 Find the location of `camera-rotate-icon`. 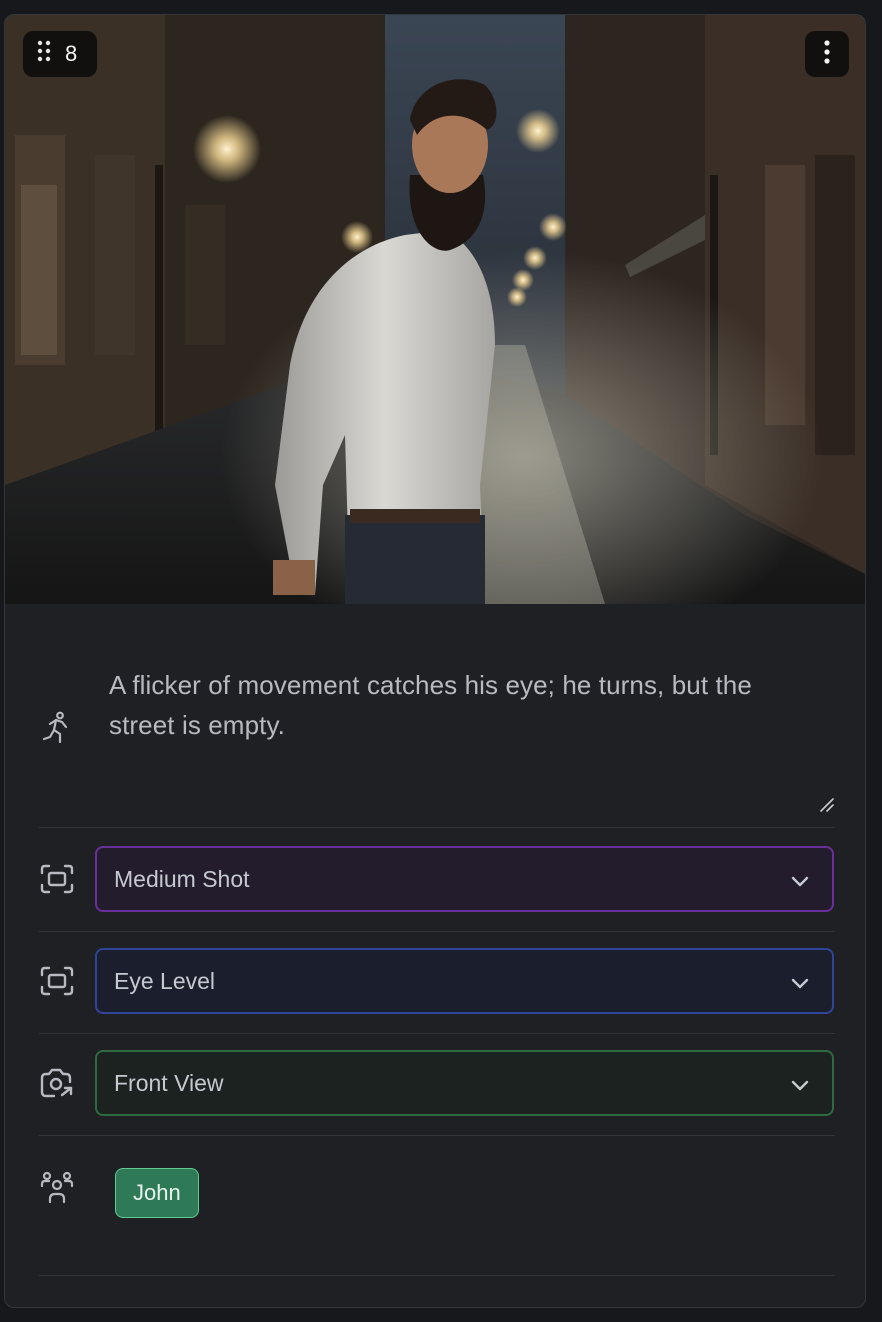

camera-rotate-icon is located at coordinates (57, 1083).